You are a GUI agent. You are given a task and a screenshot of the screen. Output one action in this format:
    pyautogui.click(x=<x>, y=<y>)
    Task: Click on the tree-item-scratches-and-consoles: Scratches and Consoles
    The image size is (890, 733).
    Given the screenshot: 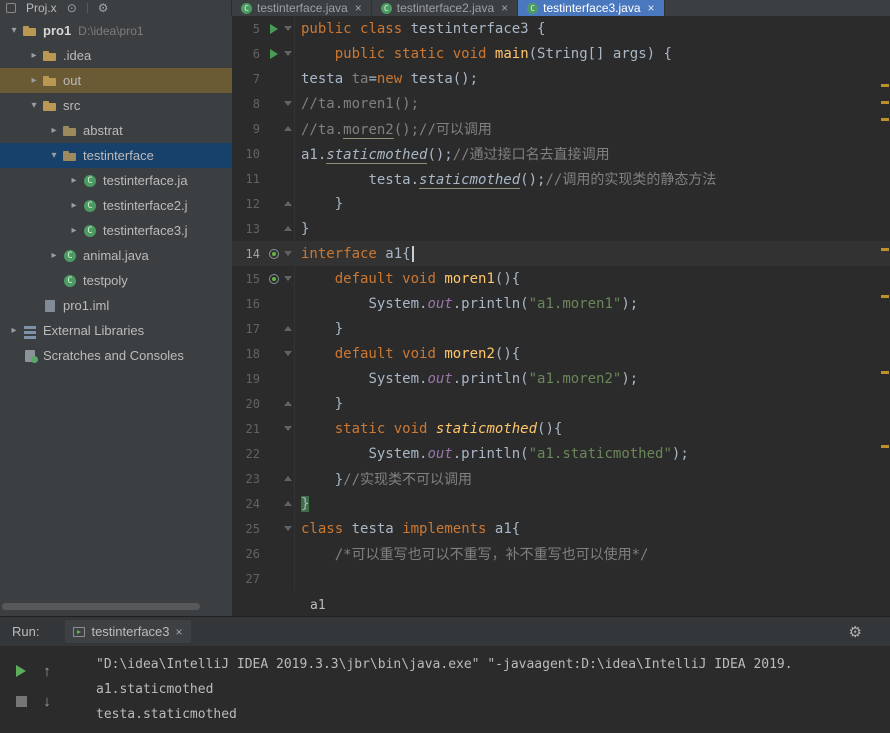 What is the action you would take?
    pyautogui.click(x=116, y=355)
    